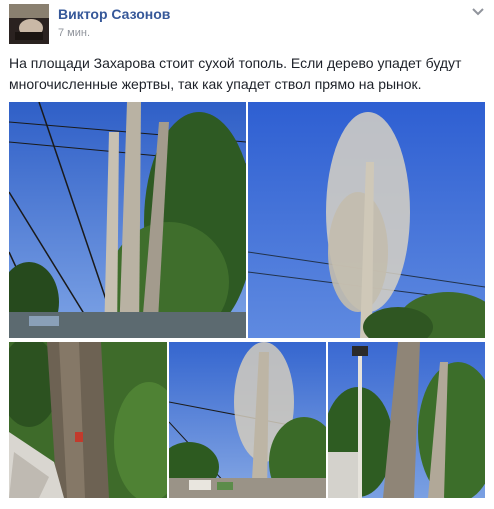 The image size is (494, 509). What do you see at coordinates (114, 14) in the screenshot?
I see `author-name-link: Виктор Сазонов` at bounding box center [114, 14].